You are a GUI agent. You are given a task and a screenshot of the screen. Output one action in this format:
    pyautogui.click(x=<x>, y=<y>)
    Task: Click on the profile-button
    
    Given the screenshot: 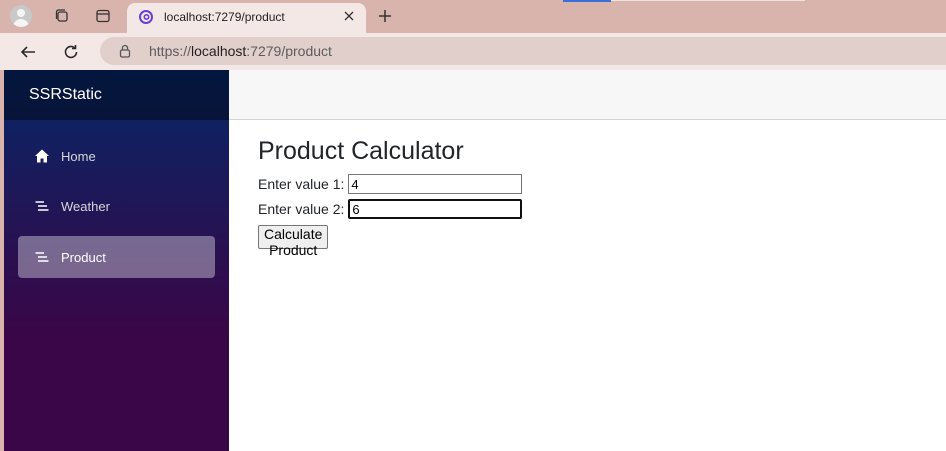 What is the action you would take?
    pyautogui.click(x=21, y=16)
    